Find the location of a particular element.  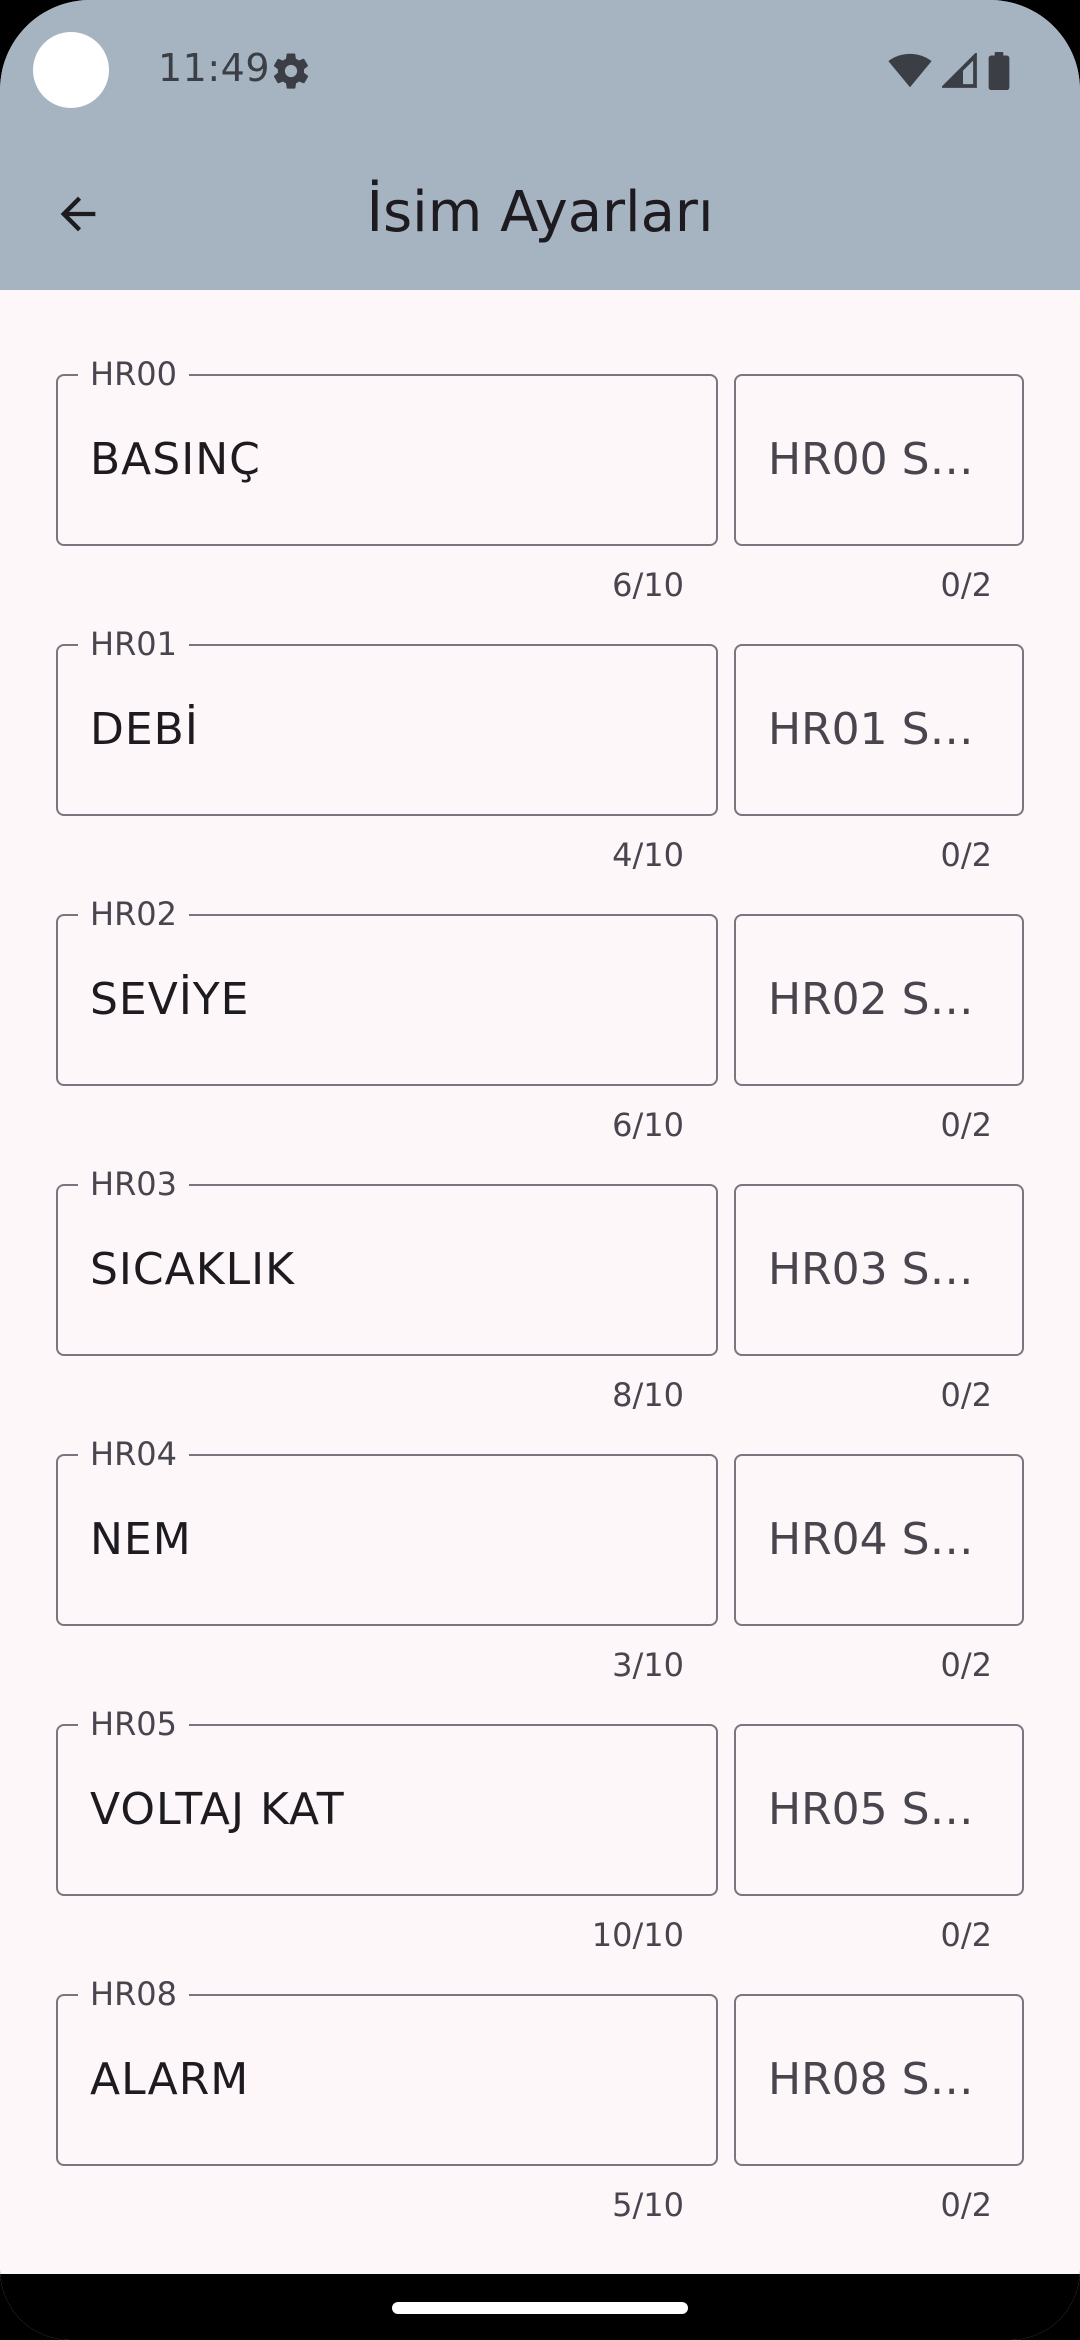

status-icons is located at coordinates (949, 72).